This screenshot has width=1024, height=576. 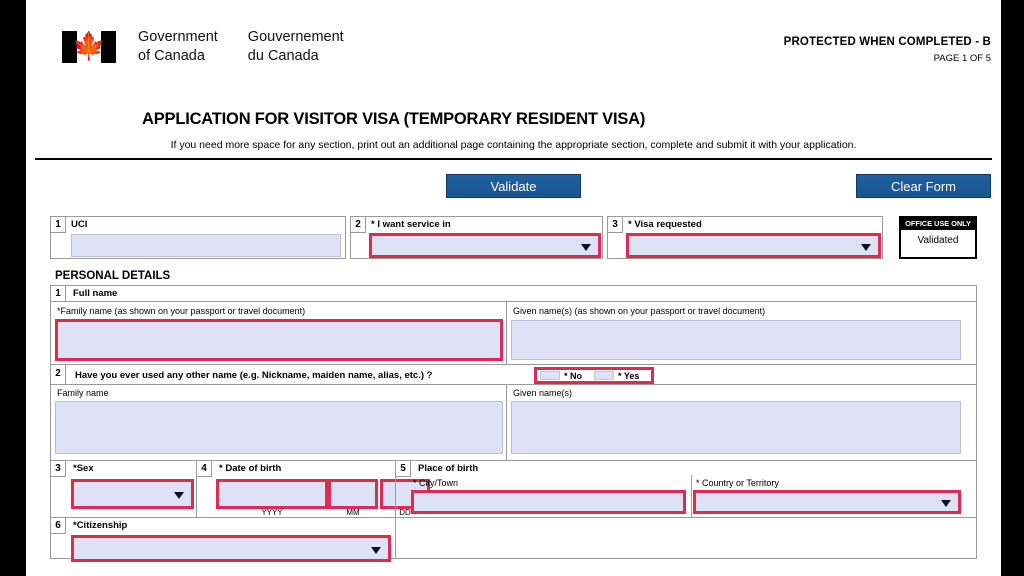 I want to click on citizenship-number: 6, so click(x=58, y=526).